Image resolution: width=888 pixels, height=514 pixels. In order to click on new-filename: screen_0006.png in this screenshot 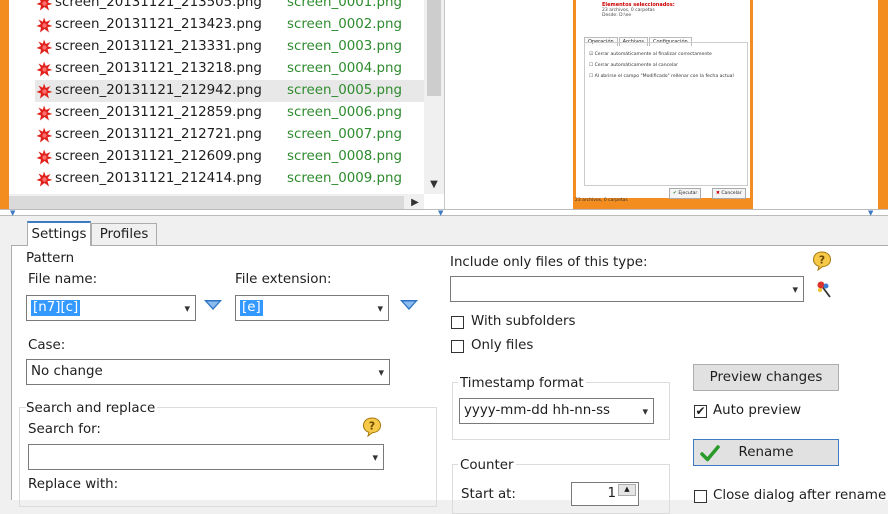, I will do `click(345, 112)`.